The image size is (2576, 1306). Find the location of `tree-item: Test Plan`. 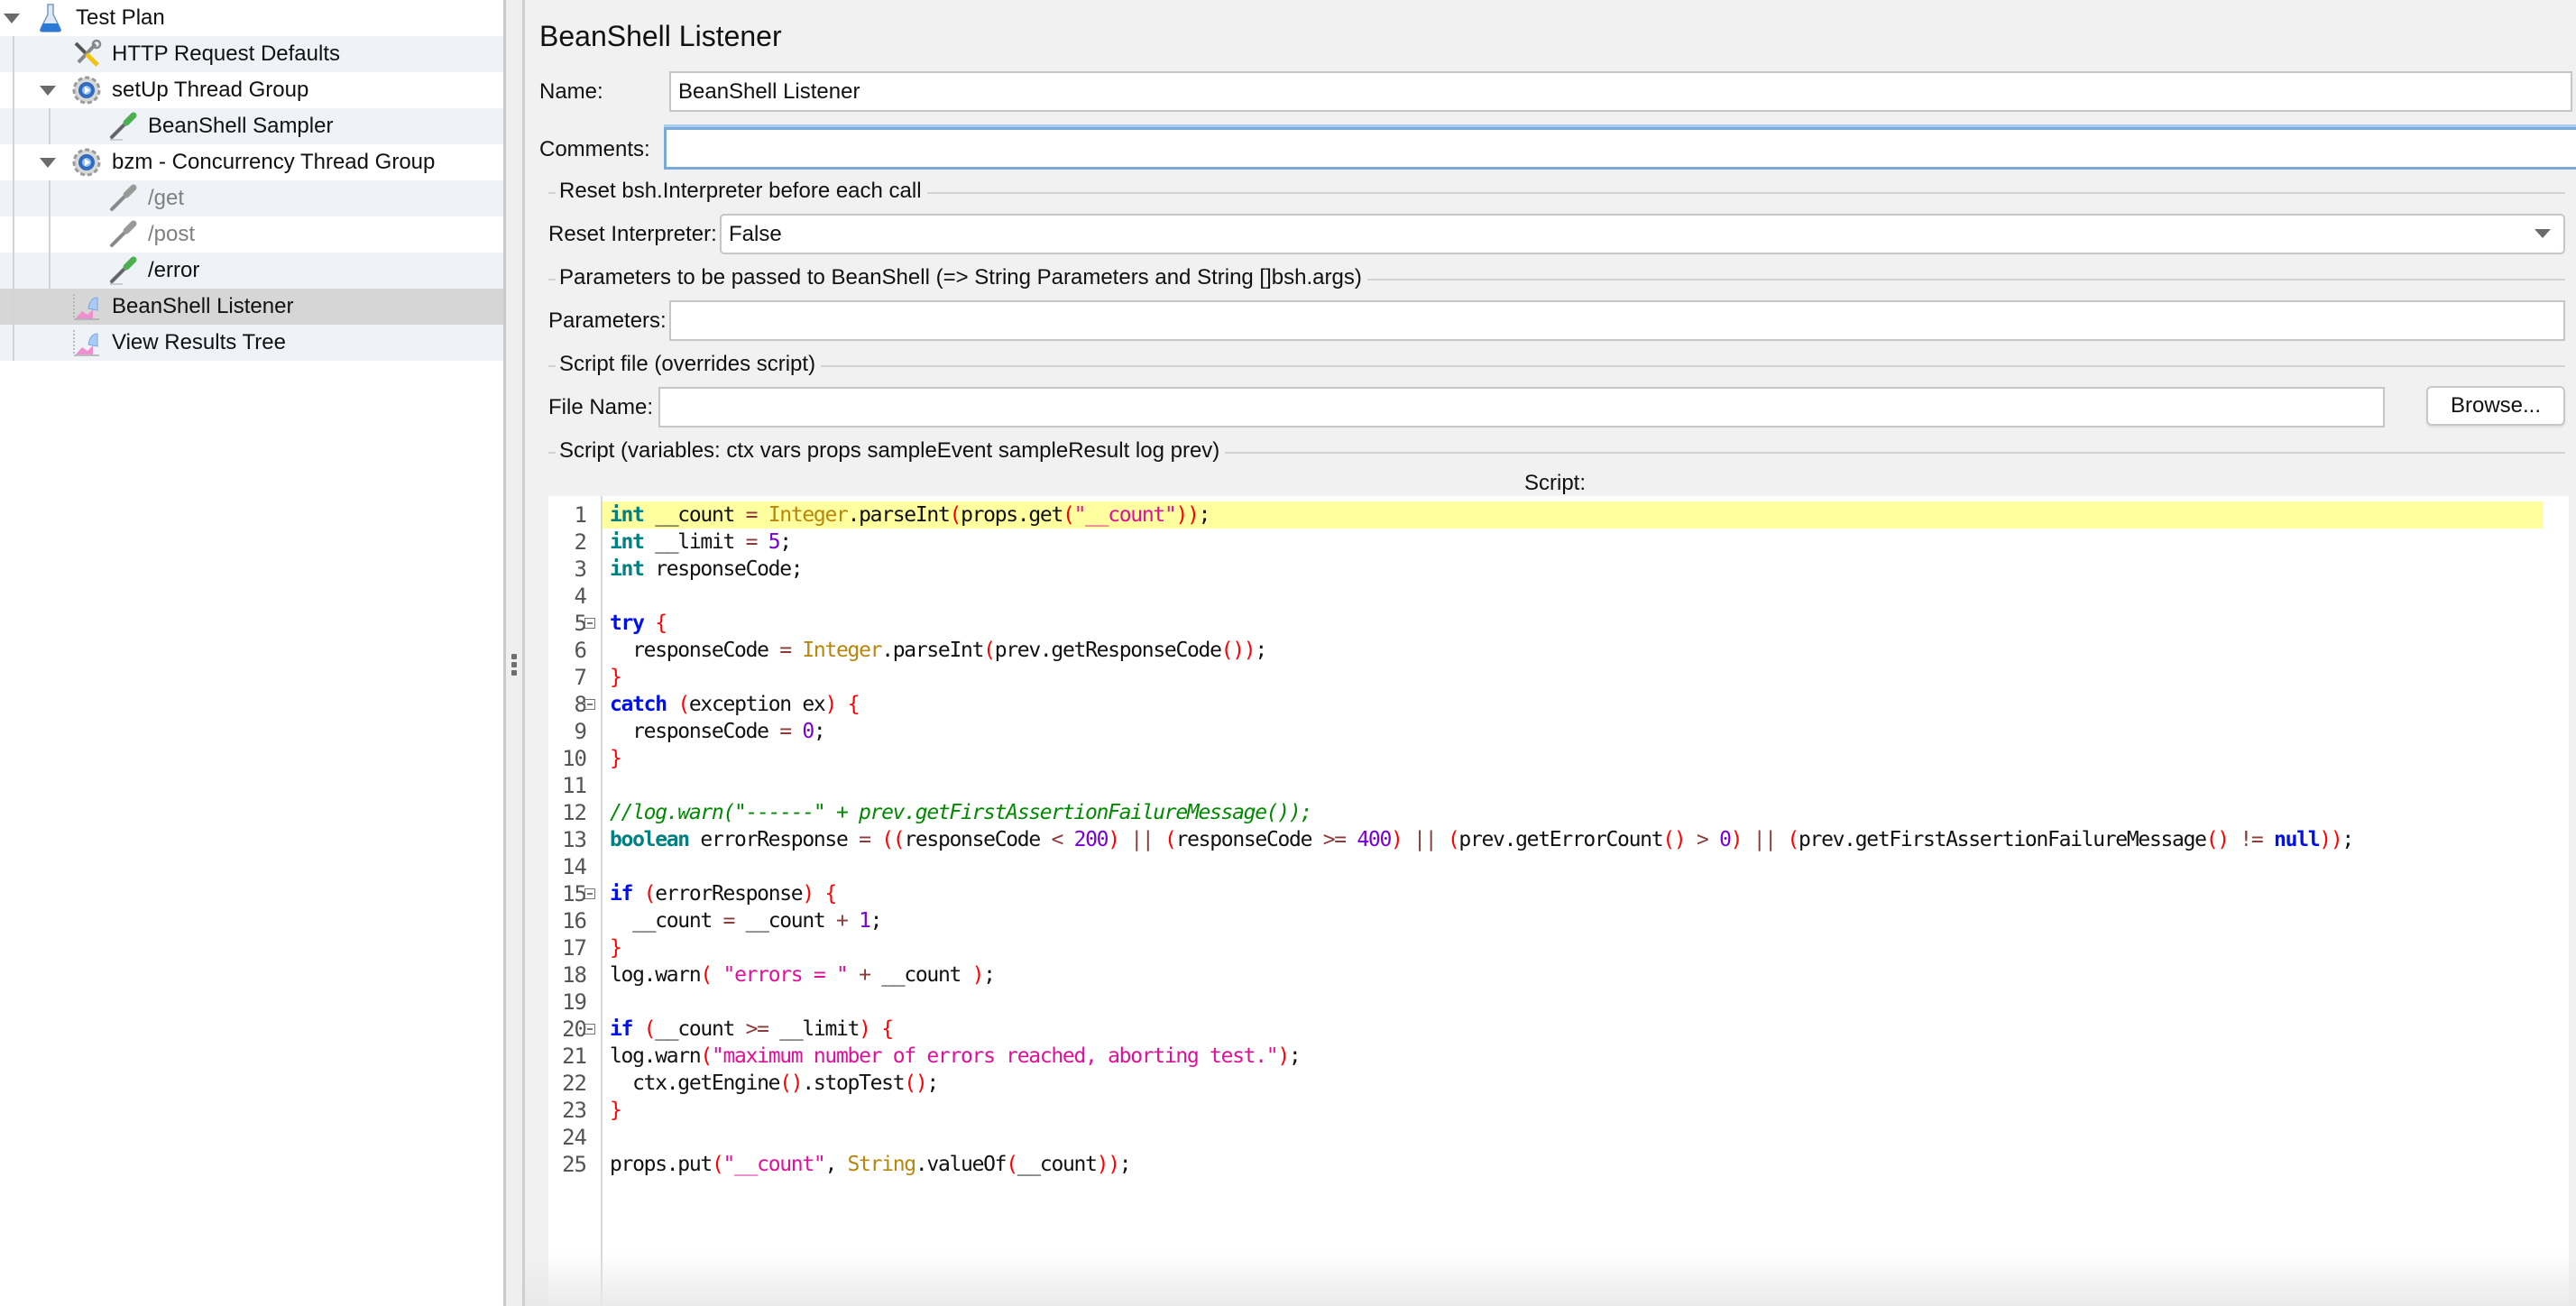

tree-item: Test Plan is located at coordinates (251, 18).